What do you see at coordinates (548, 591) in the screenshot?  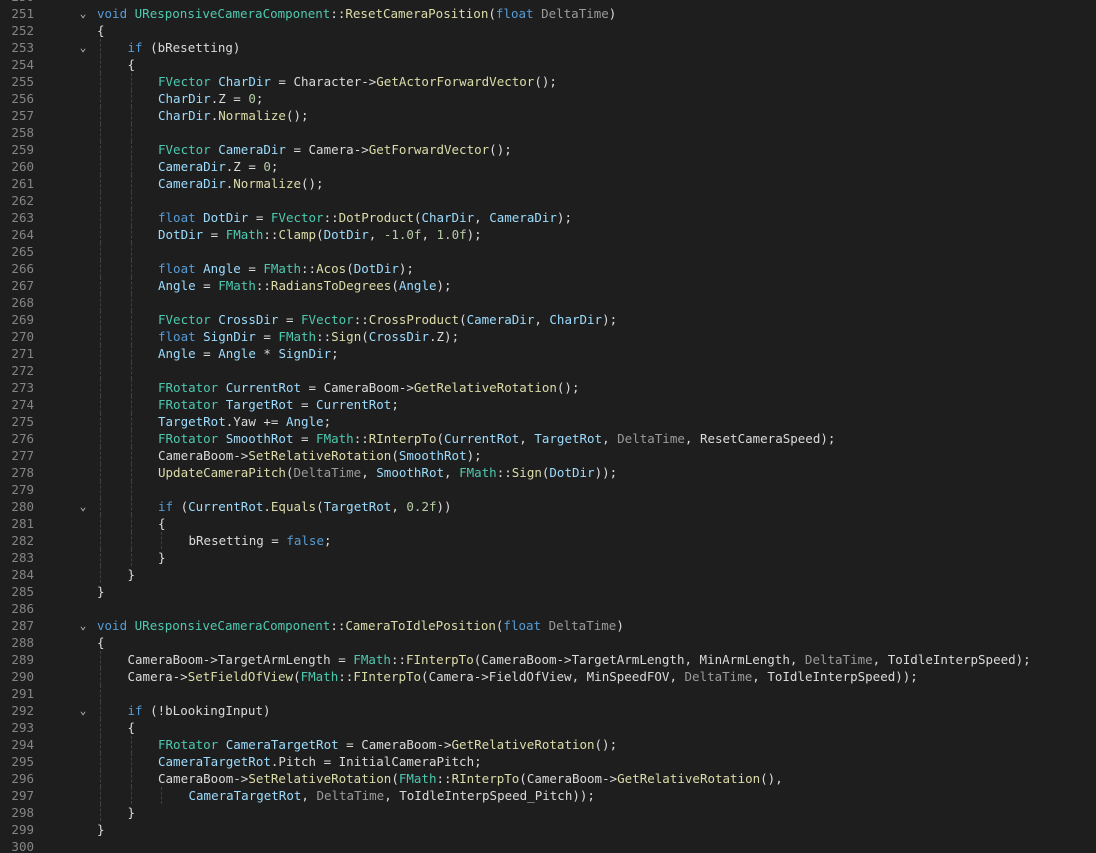 I see `code-line: 285}` at bounding box center [548, 591].